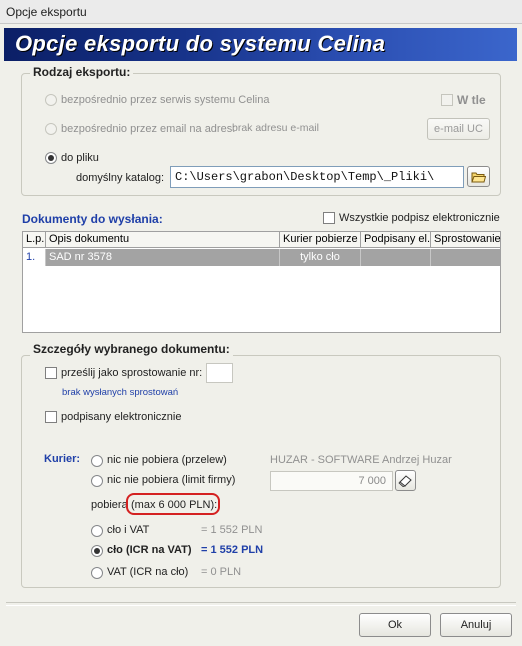 This screenshot has height=646, width=522. Describe the element at coordinates (97, 531) in the screenshot. I see `radio-duty-vat` at that location.